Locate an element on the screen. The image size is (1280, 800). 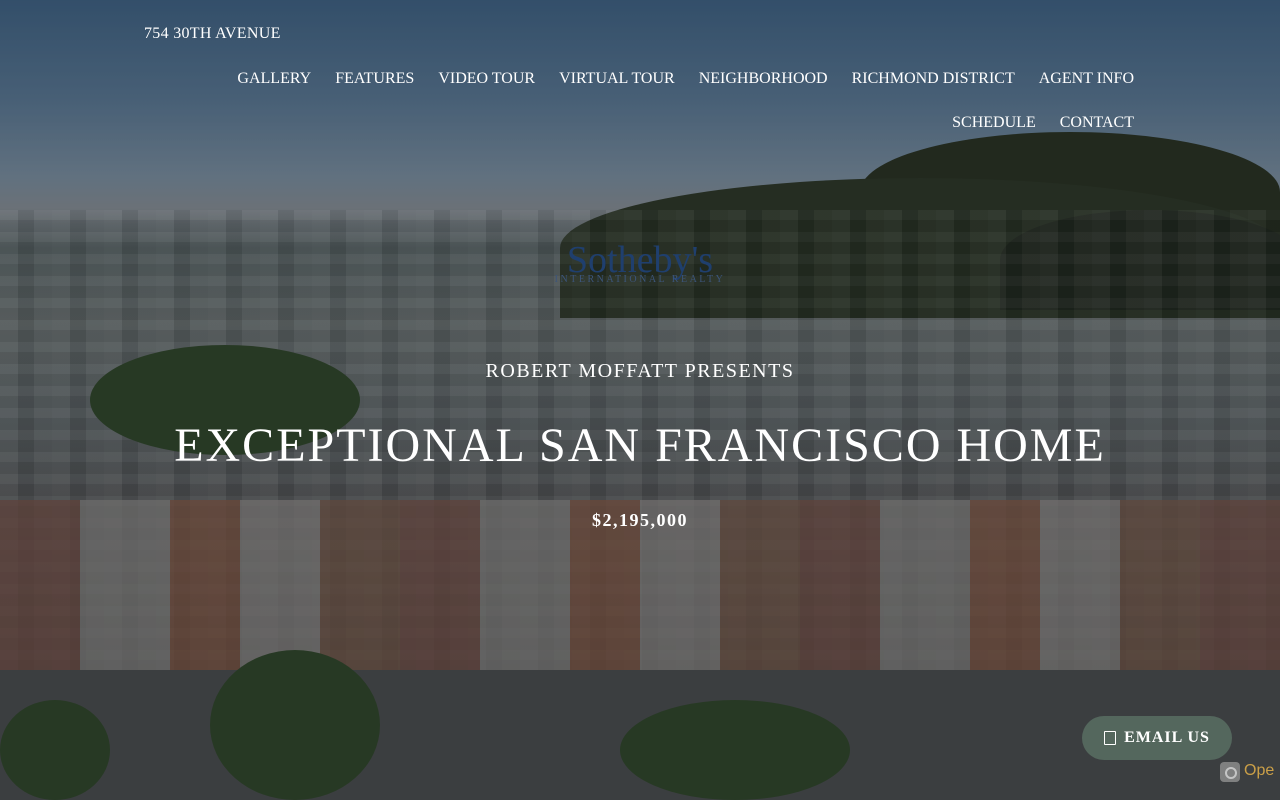
email-us-button: EMAIL US is located at coordinates (1157, 738).